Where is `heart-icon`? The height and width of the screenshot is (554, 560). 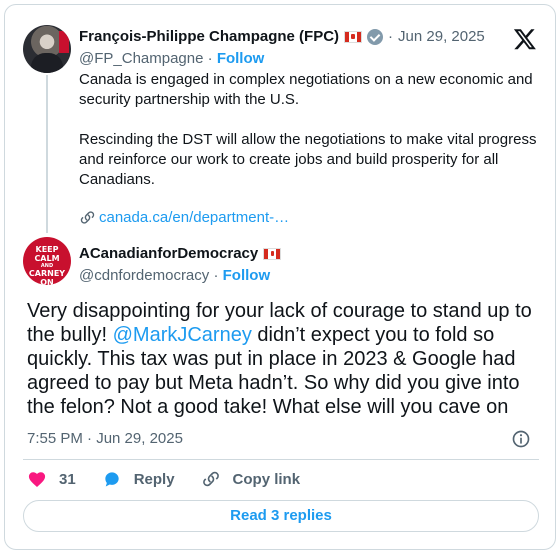 heart-icon is located at coordinates (37, 479).